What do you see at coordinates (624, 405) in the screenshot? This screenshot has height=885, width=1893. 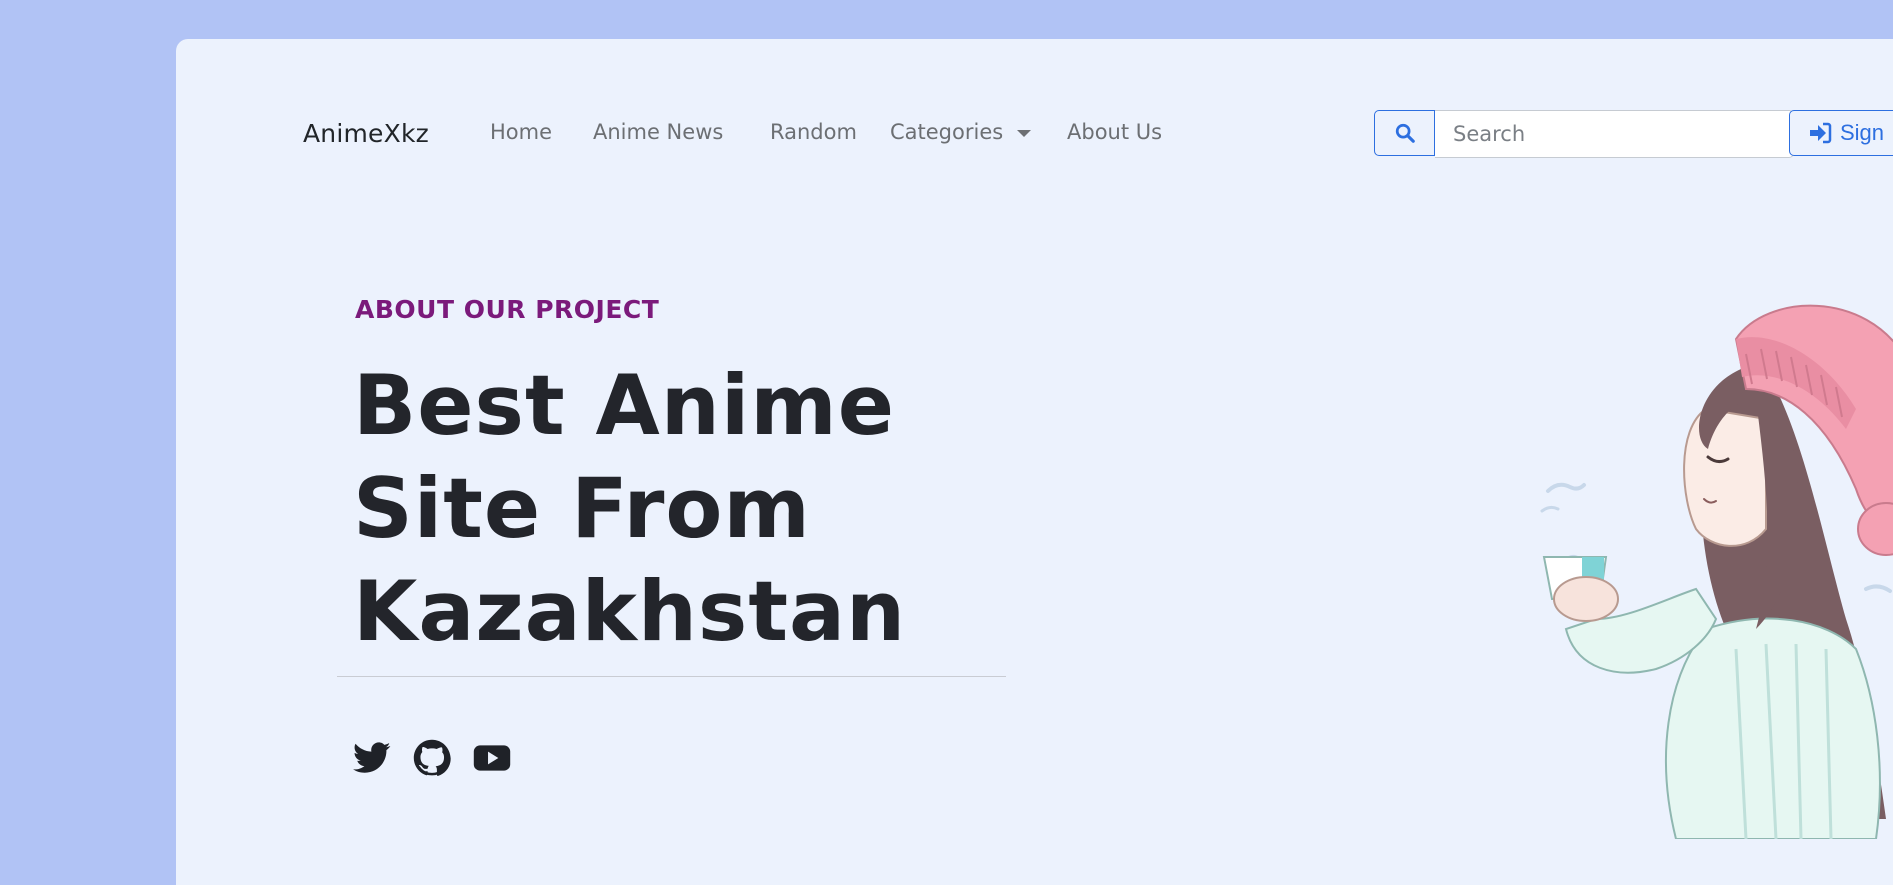 I see `headline-line: Best Anime` at bounding box center [624, 405].